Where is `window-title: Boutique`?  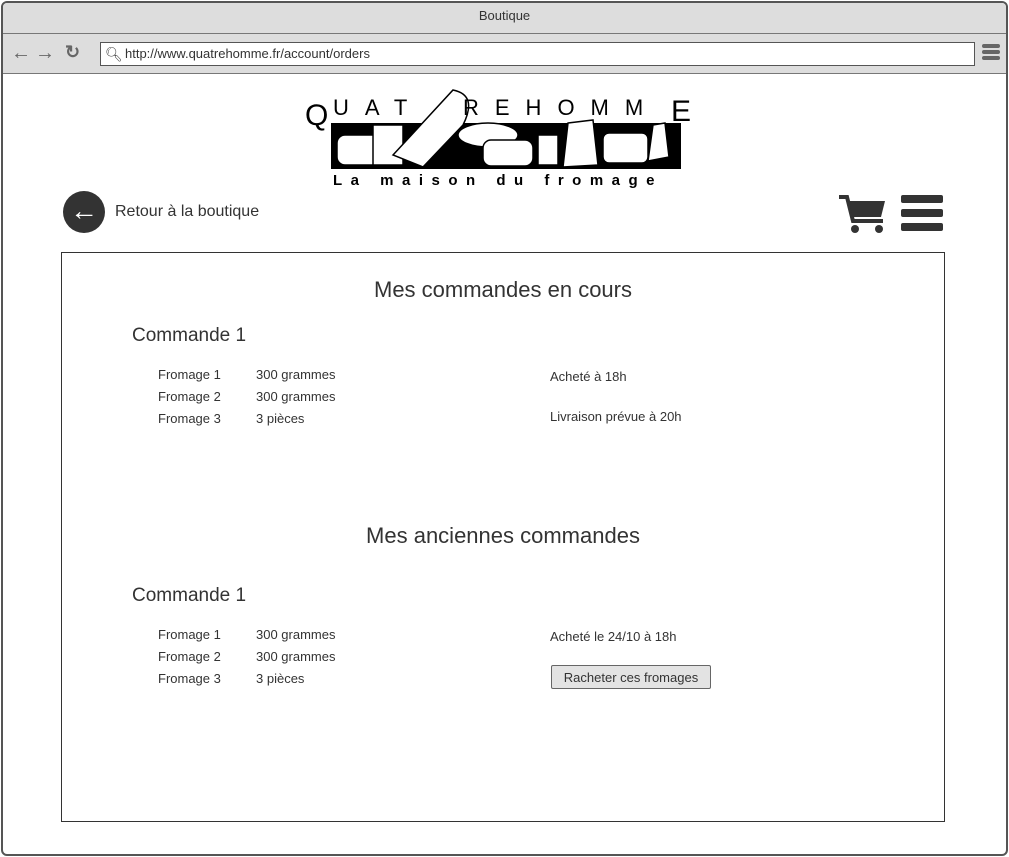
window-title: Boutique is located at coordinates (504, 18).